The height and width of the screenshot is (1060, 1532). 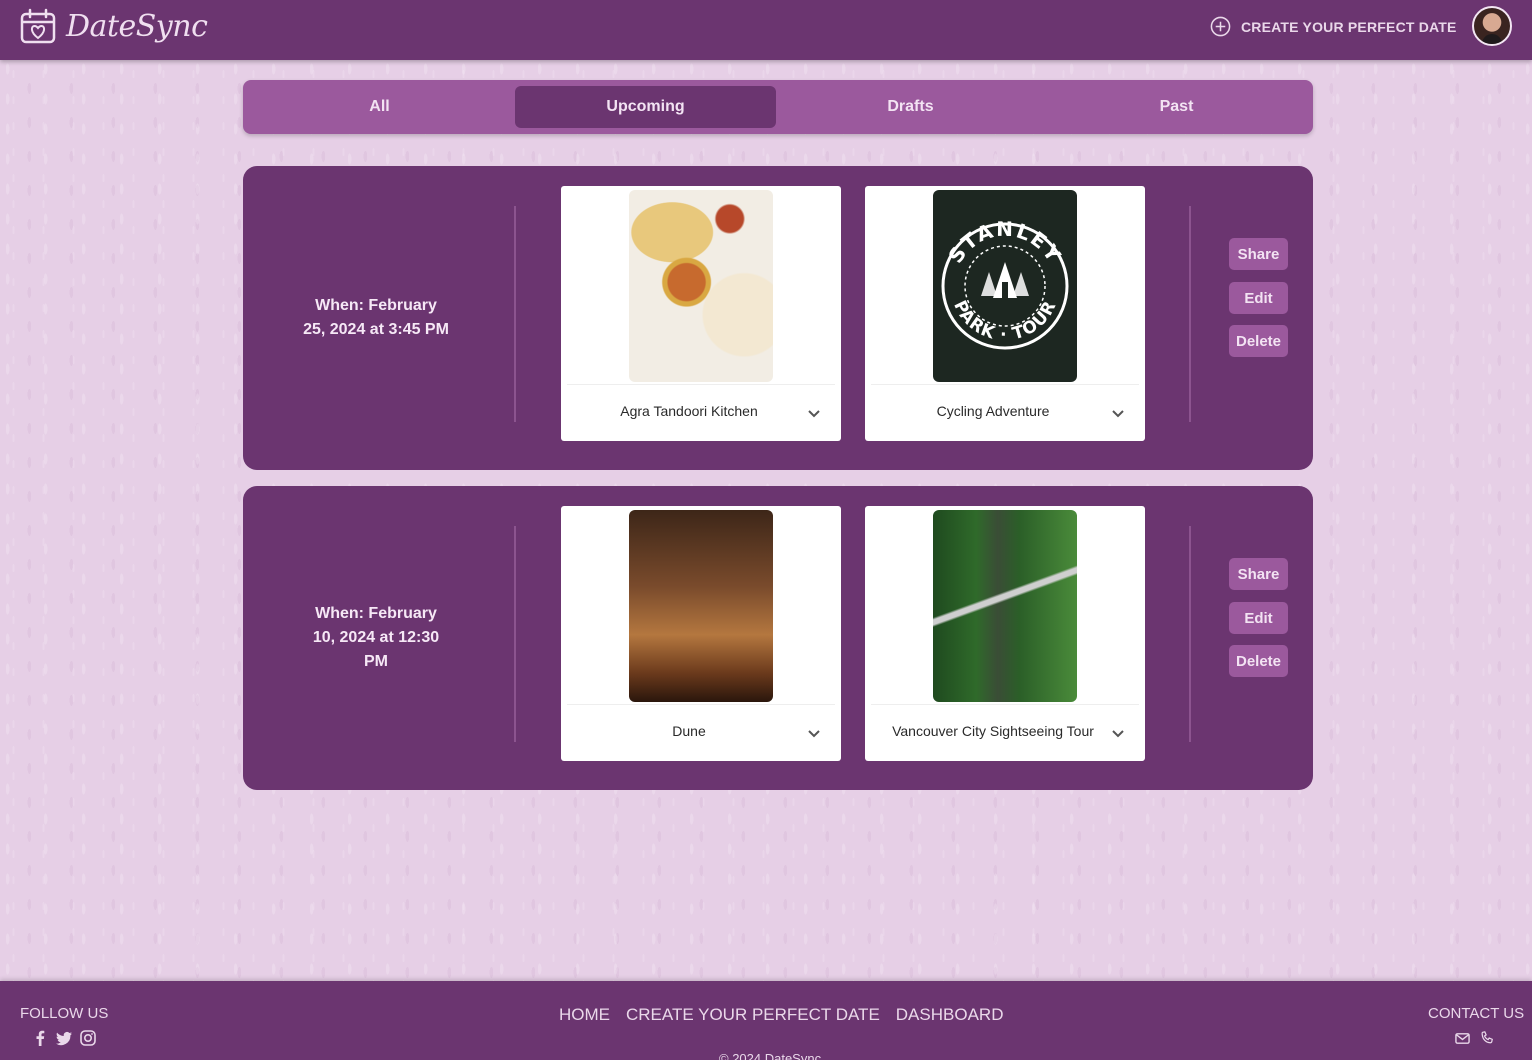 I want to click on stanley-park-logo-icon: STANLEY PARK · TOUR, so click(x=1005, y=283).